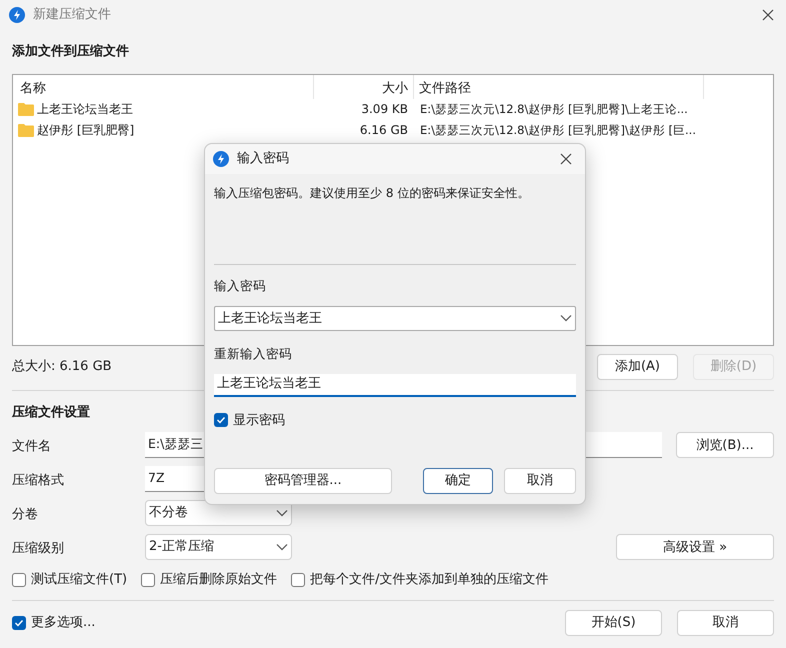 This screenshot has width=786, height=648. I want to click on checkbox-label: 把每个文件/文件夹添加到单独的压缩文件, so click(429, 580).